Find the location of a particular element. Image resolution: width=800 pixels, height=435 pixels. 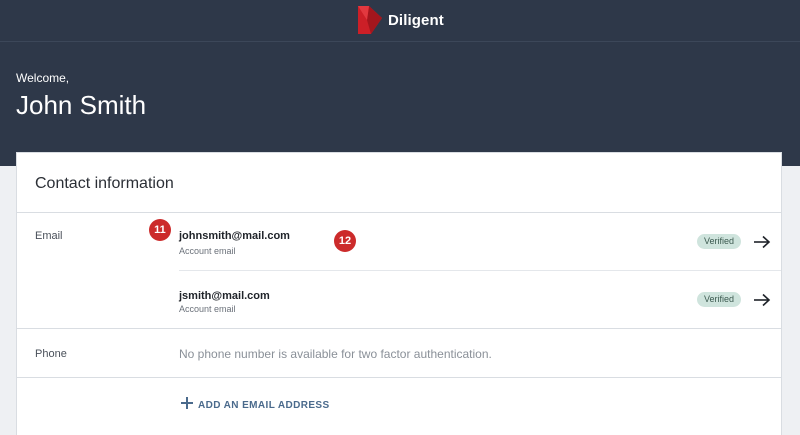

annotation-marker: 12 is located at coordinates (345, 241).